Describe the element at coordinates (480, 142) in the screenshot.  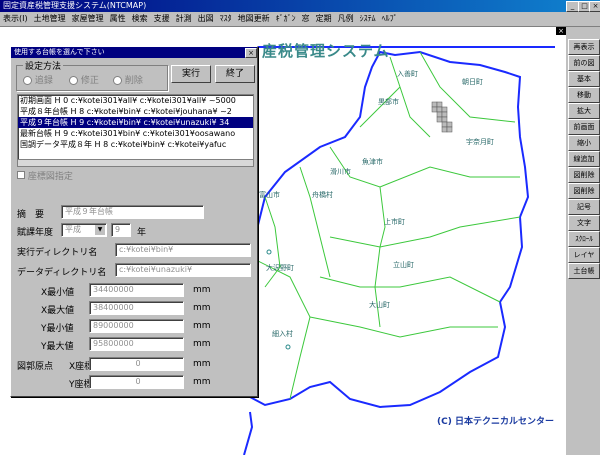
I see `place-unazuki: 宇奈月町` at that location.